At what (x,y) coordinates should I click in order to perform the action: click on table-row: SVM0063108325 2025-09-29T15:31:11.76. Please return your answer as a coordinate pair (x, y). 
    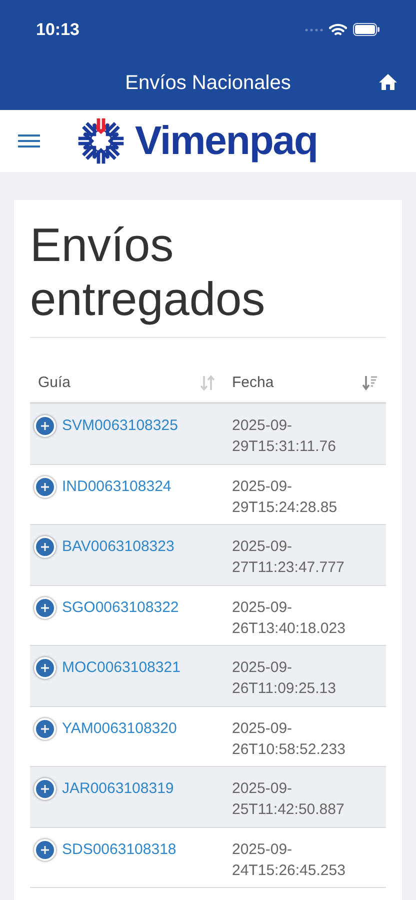
    Looking at the image, I should click on (208, 434).